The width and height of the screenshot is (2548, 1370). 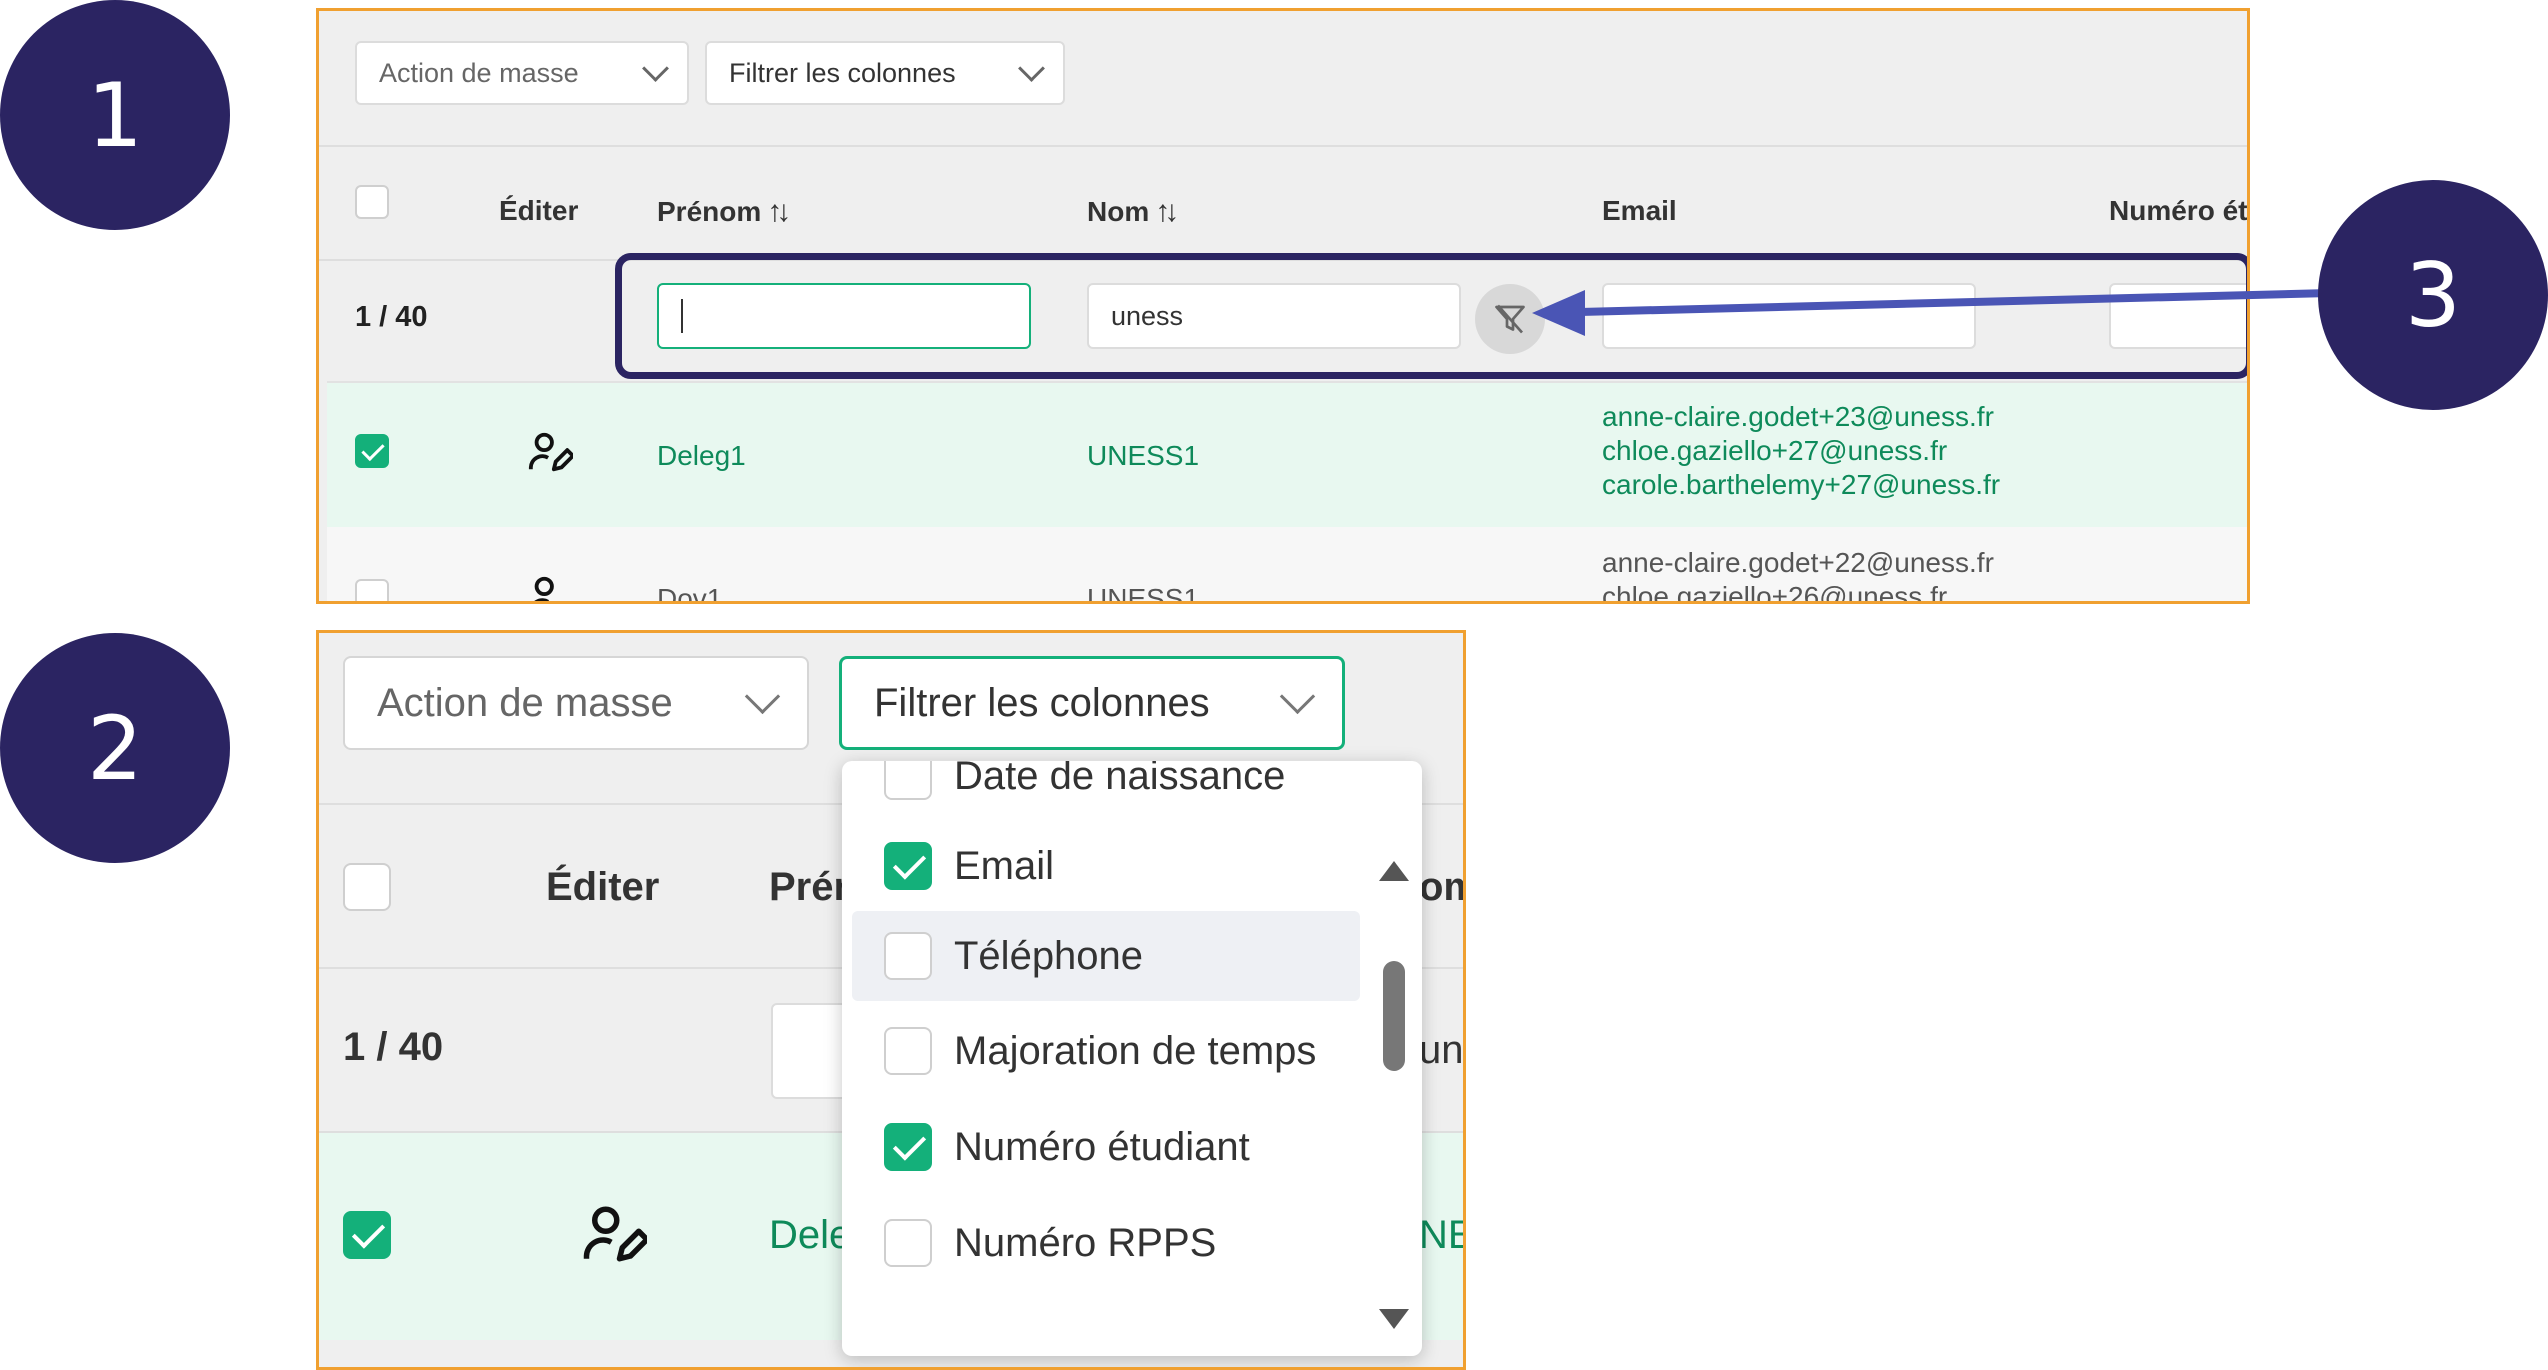 What do you see at coordinates (1106, 1243) in the screenshot?
I see `column-option: Numéro RPPS` at bounding box center [1106, 1243].